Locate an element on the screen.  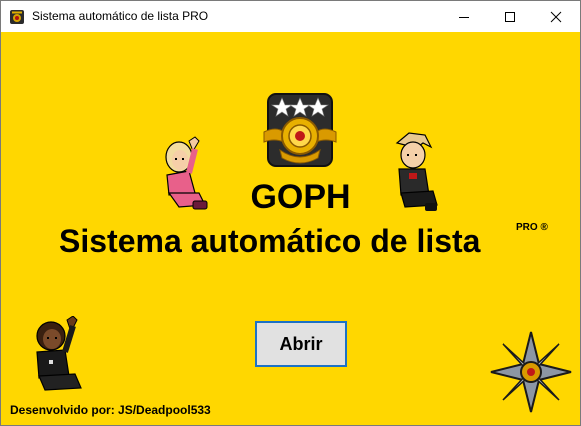
app-subheading: Sistema automático de lista is located at coordinates (270, 241).